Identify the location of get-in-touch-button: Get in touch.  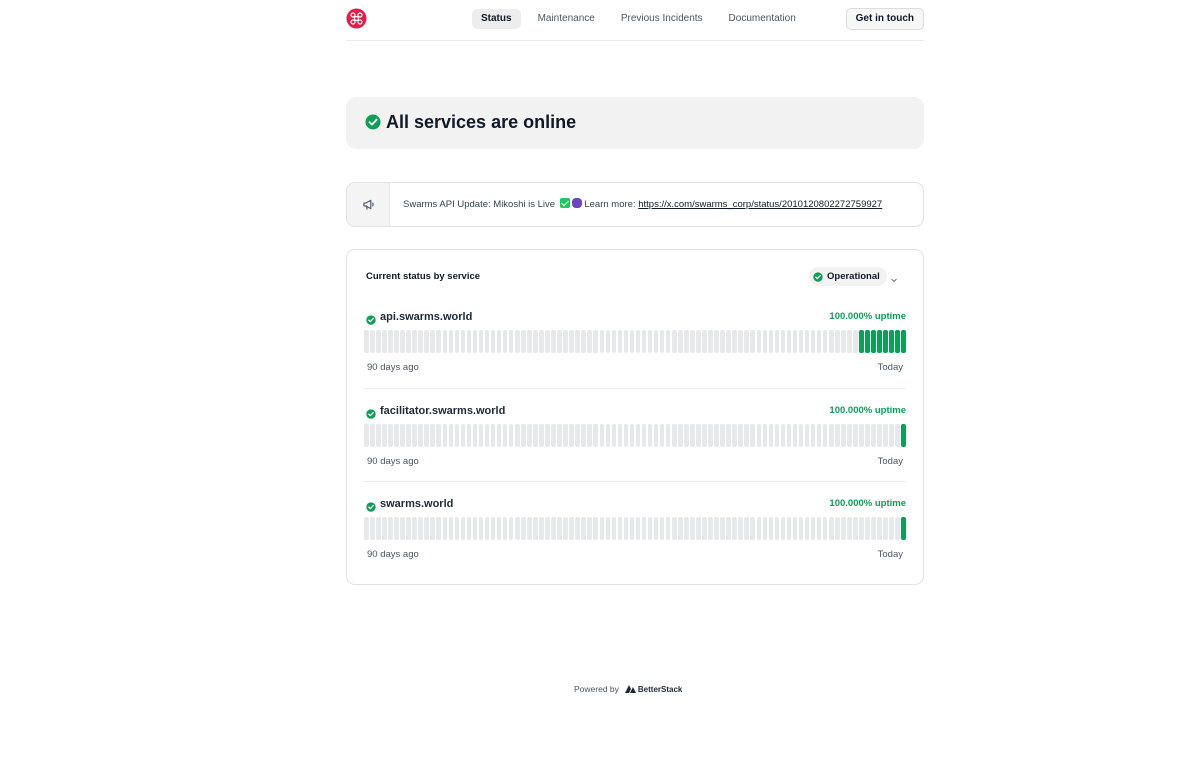
(884, 19).